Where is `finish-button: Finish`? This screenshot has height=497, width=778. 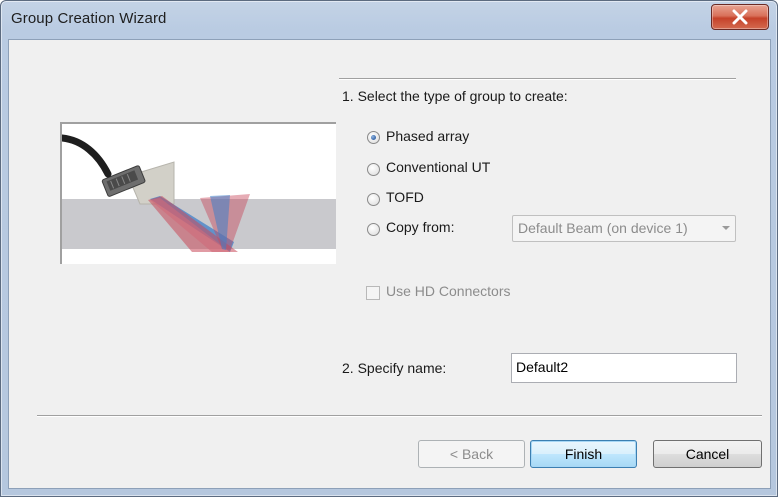
finish-button: Finish is located at coordinates (583, 454).